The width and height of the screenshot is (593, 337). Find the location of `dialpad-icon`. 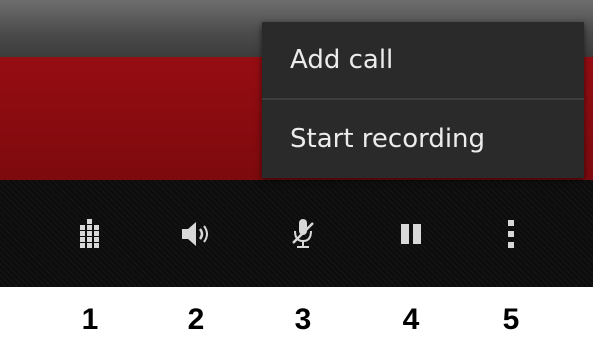

dialpad-icon is located at coordinates (89, 233).